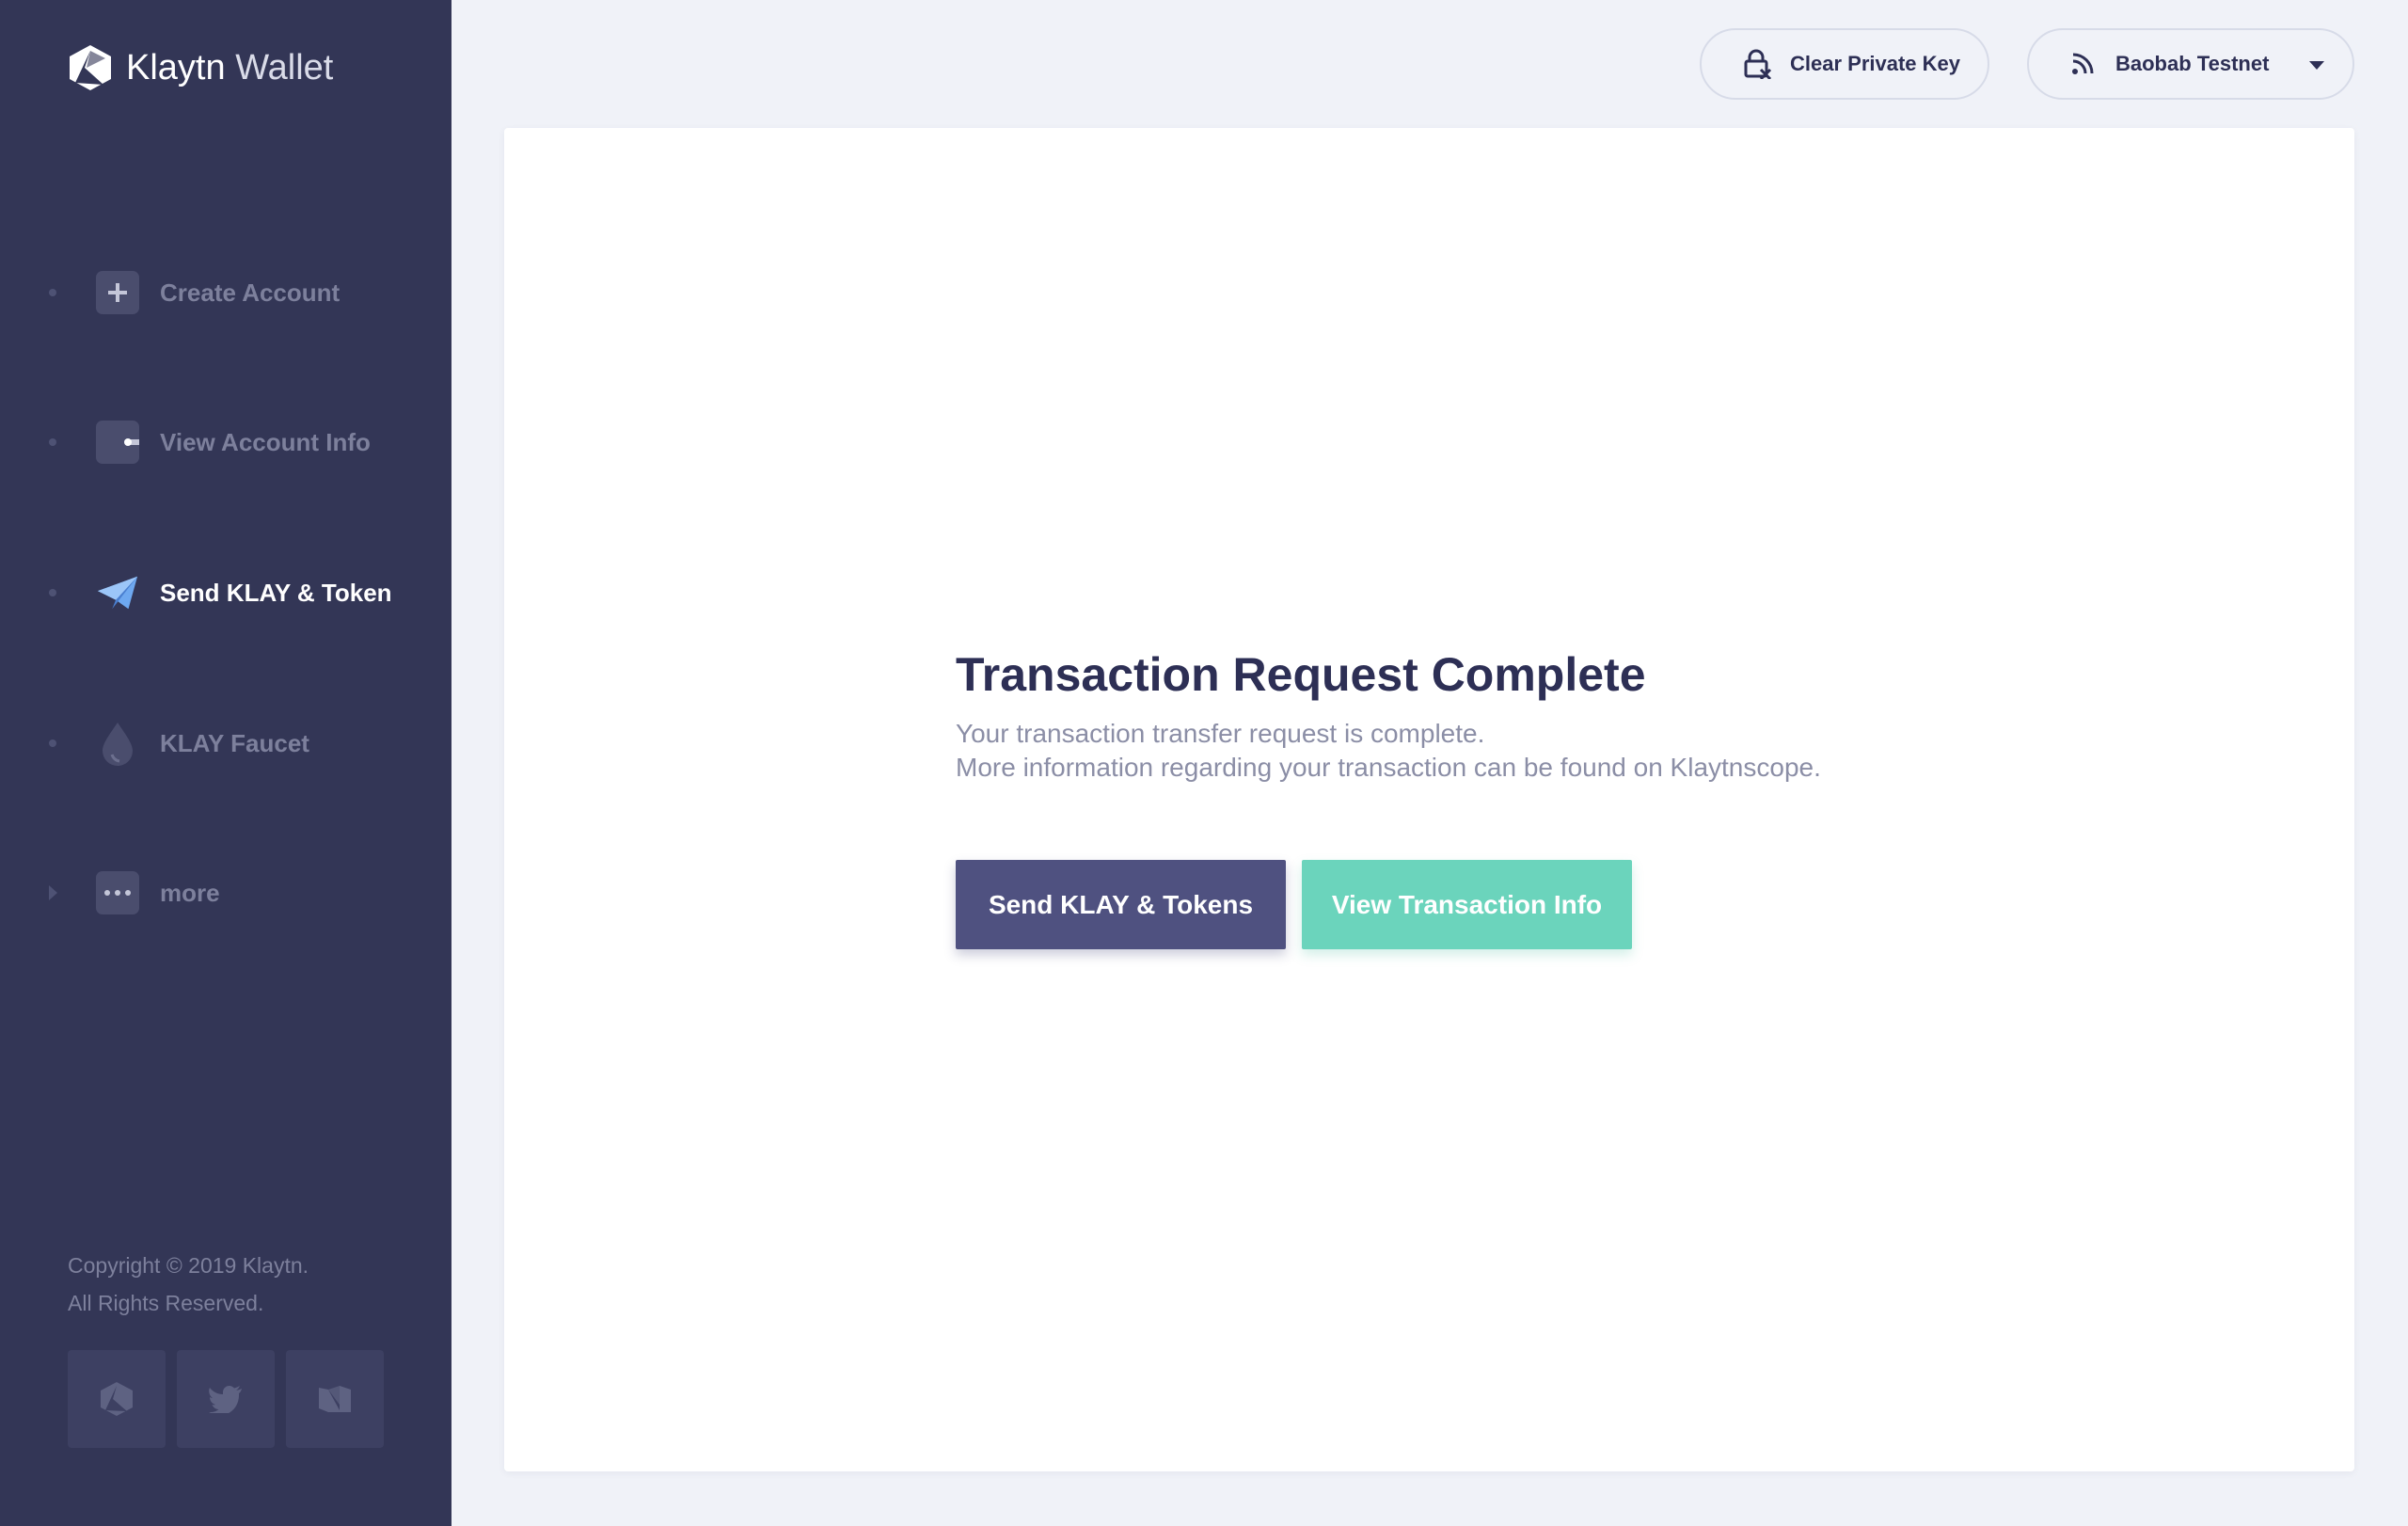 This screenshot has height=1526, width=2408. Describe the element at coordinates (1875, 64) in the screenshot. I see `clear-private-key-label: Clear Private Key` at that location.